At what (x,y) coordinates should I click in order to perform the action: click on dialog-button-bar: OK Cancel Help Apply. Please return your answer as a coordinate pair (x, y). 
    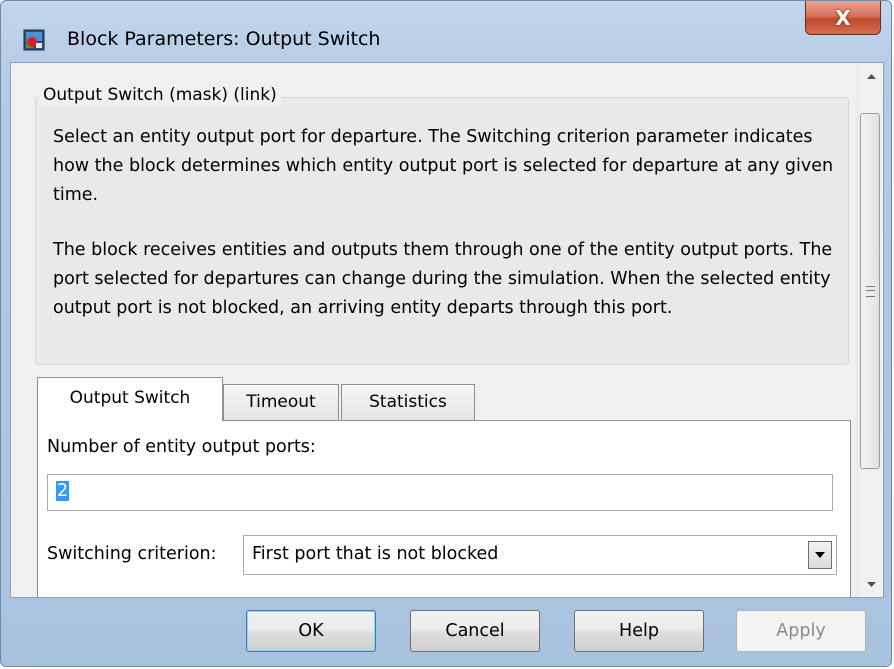
    Looking at the image, I should click on (446, 632).